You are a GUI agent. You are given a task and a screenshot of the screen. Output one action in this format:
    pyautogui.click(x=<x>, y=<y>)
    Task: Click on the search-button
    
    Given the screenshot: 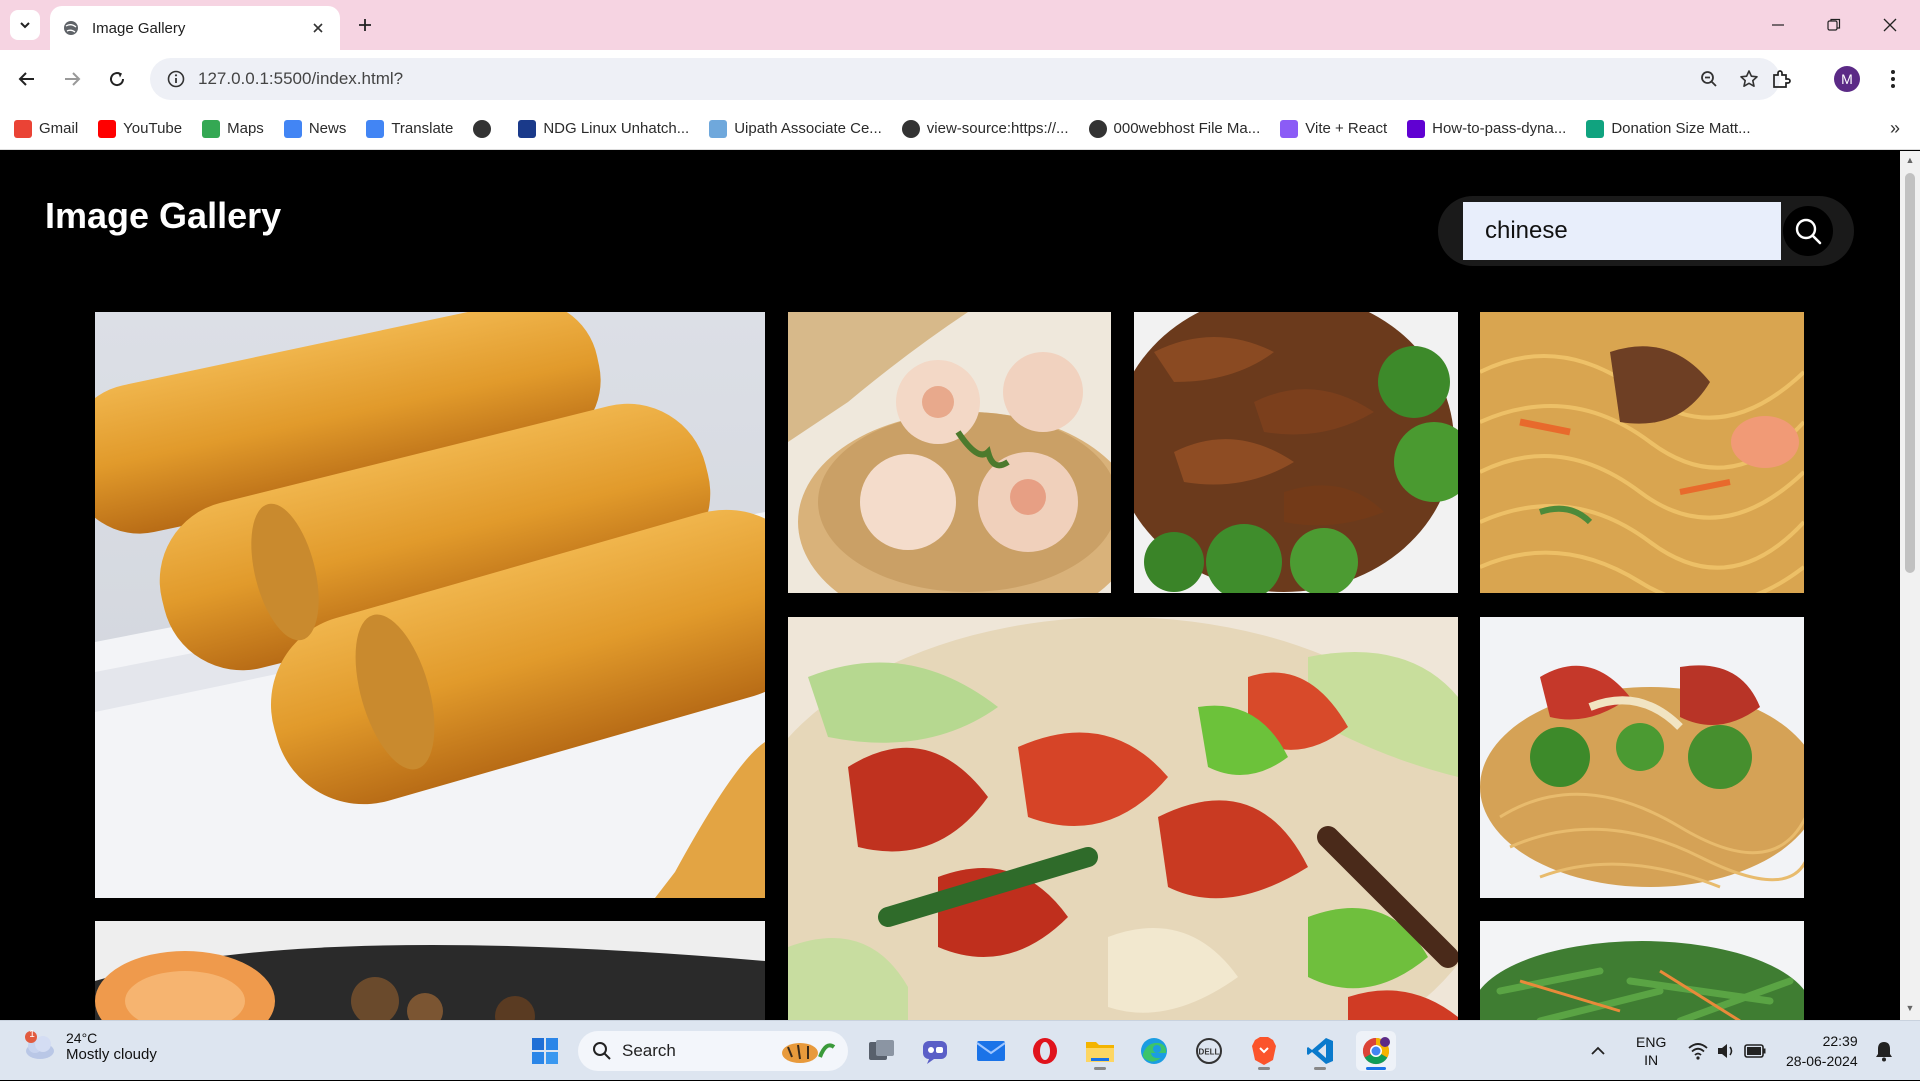 What is the action you would take?
    pyautogui.click(x=1808, y=231)
    